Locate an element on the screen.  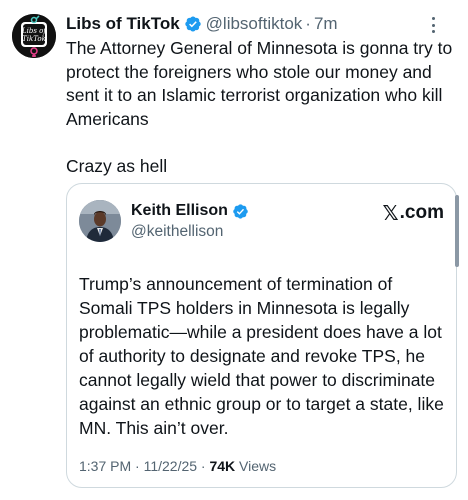
author-avatar: Libs of TikTok is located at coordinates (34, 36).